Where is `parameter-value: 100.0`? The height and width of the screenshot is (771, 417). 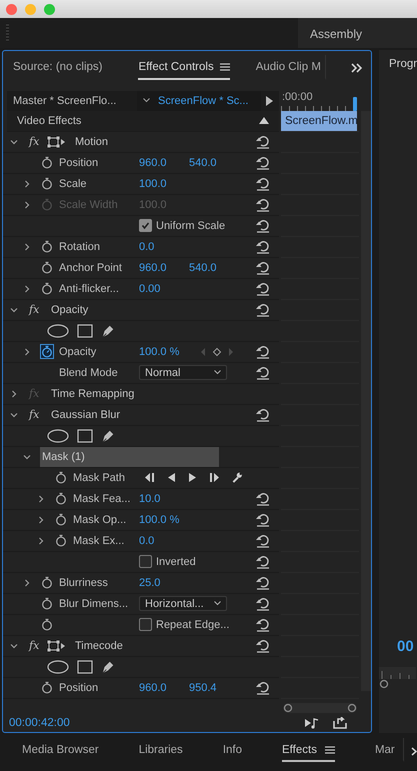 parameter-value: 100.0 is located at coordinates (164, 184).